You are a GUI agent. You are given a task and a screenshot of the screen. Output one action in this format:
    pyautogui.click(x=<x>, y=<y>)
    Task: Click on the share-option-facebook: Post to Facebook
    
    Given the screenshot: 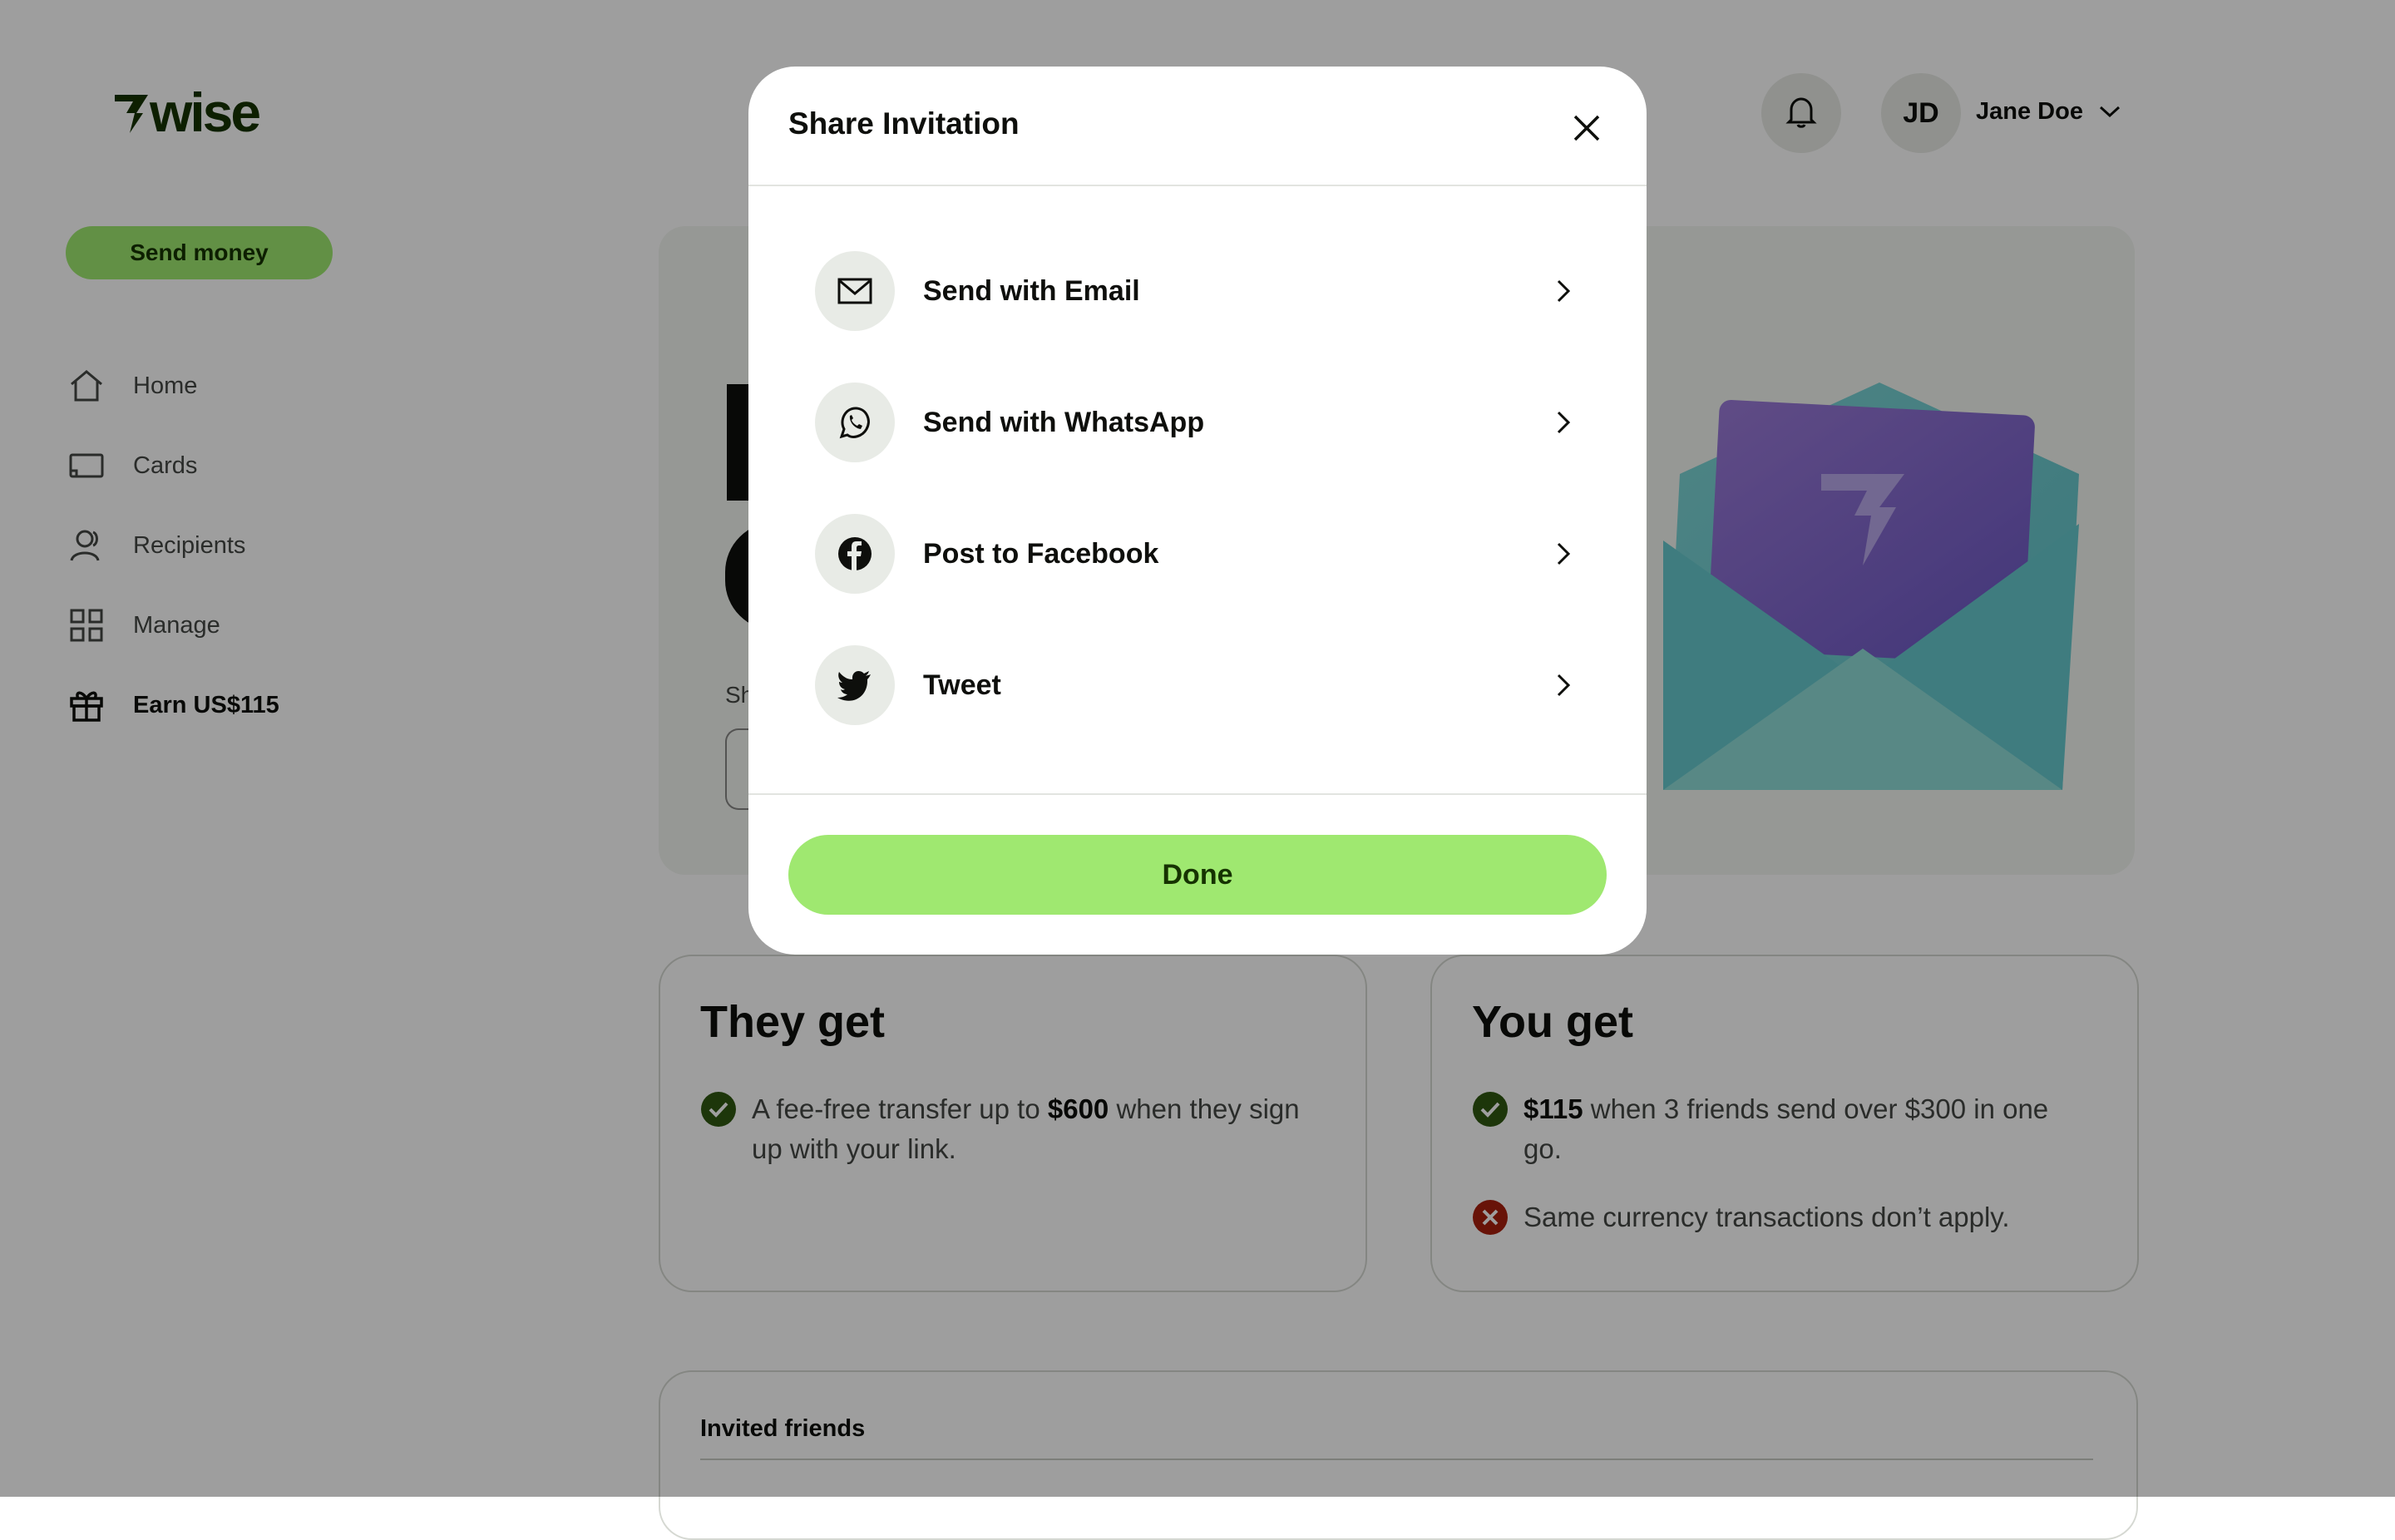 What is the action you would take?
    pyautogui.click(x=1197, y=554)
    